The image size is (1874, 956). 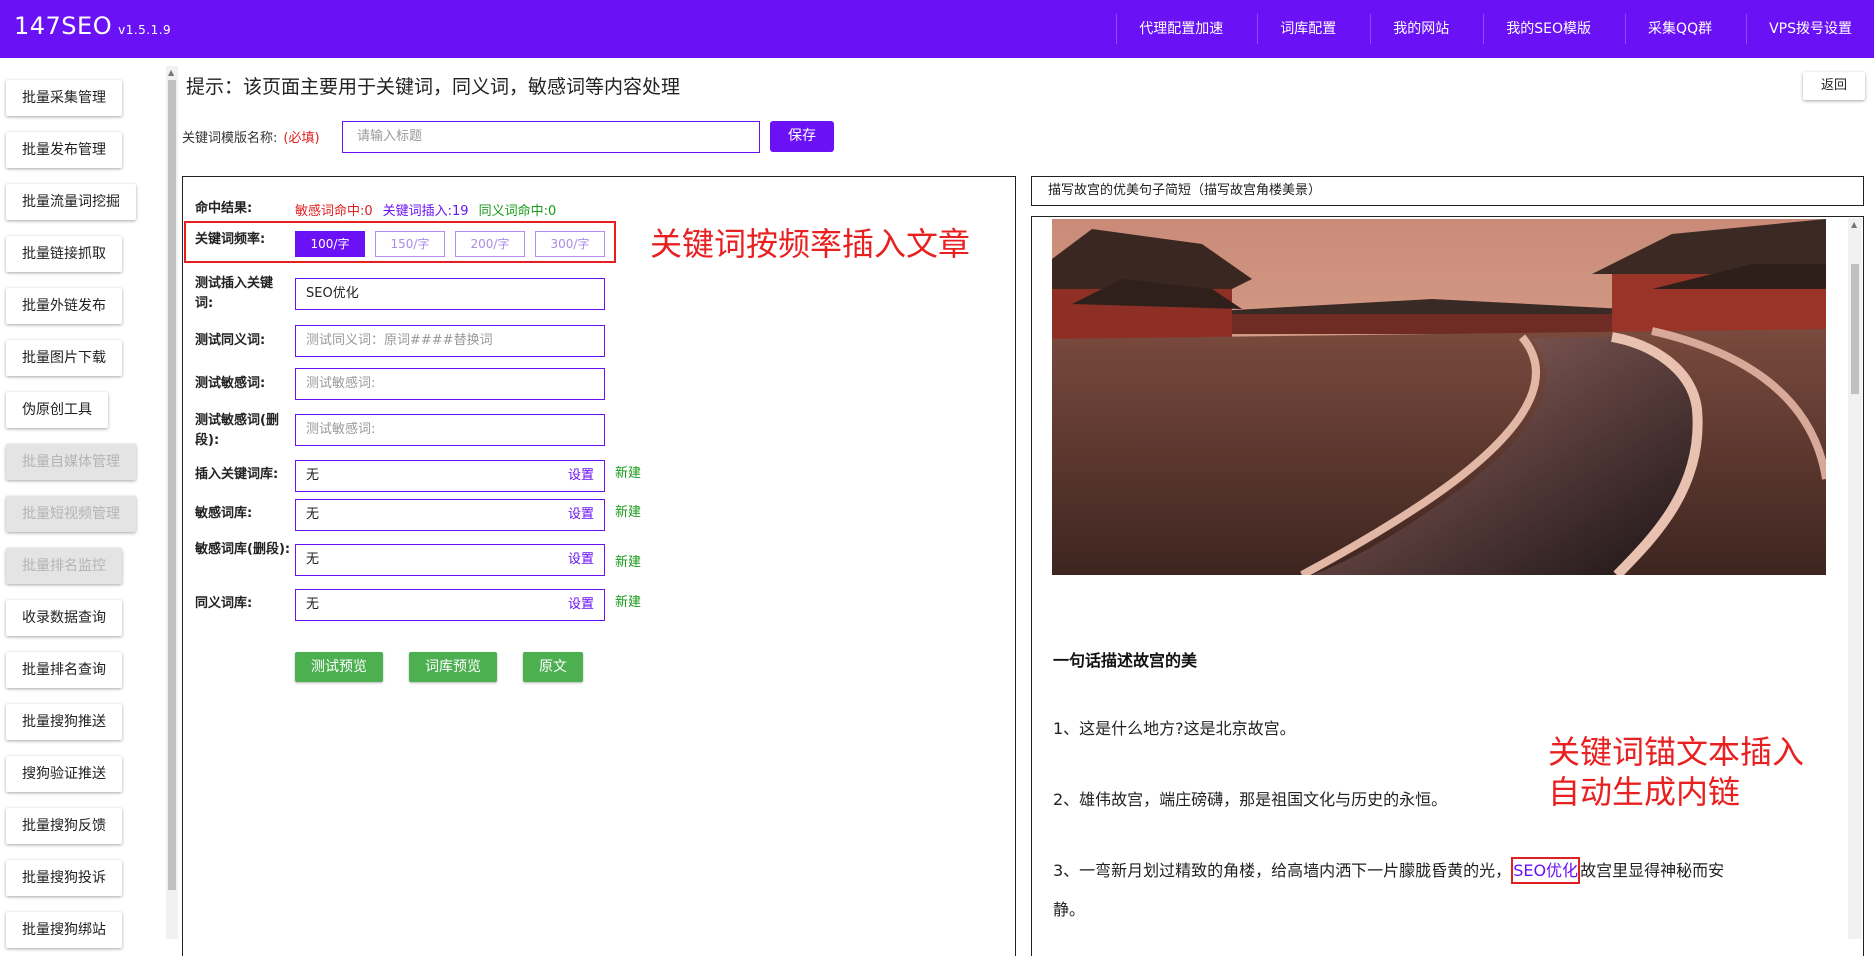 What do you see at coordinates (1810, 29) in the screenshot?
I see `nav-vps-dial: VPS拨号设置` at bounding box center [1810, 29].